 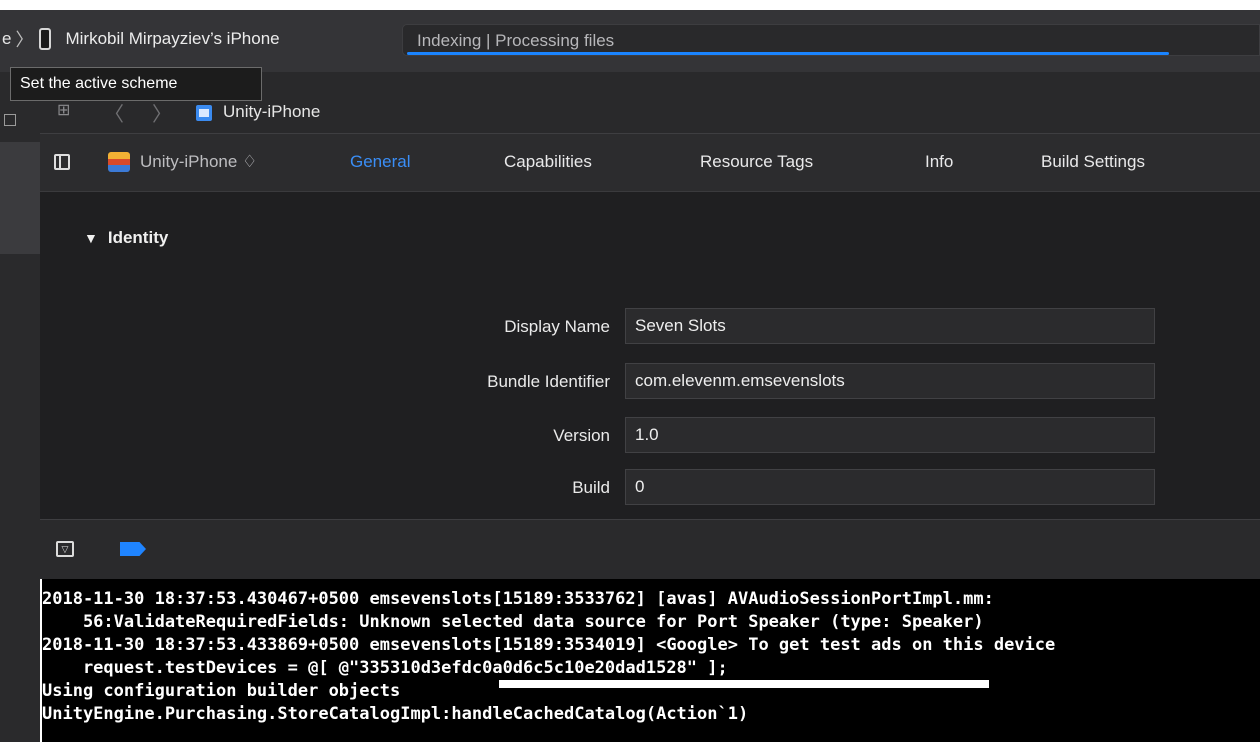 I want to click on navigator-edge, so click(x=20, y=407).